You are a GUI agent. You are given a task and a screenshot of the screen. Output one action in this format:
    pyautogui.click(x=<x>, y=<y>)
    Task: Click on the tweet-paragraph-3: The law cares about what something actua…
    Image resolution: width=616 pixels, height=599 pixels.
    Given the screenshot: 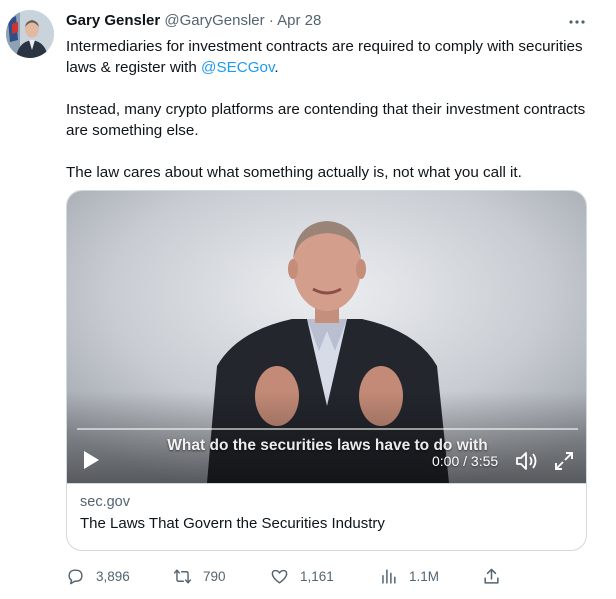 What is the action you would take?
    pyautogui.click(x=294, y=172)
    